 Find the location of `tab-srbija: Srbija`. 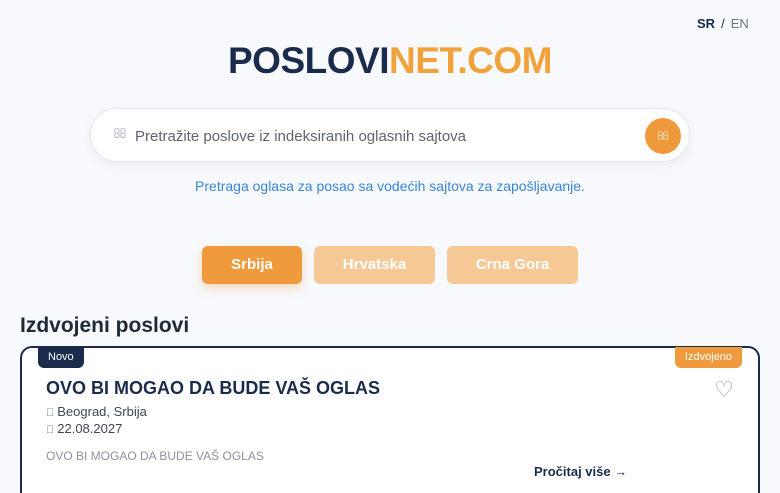

tab-srbija: Srbija is located at coordinates (252, 265).